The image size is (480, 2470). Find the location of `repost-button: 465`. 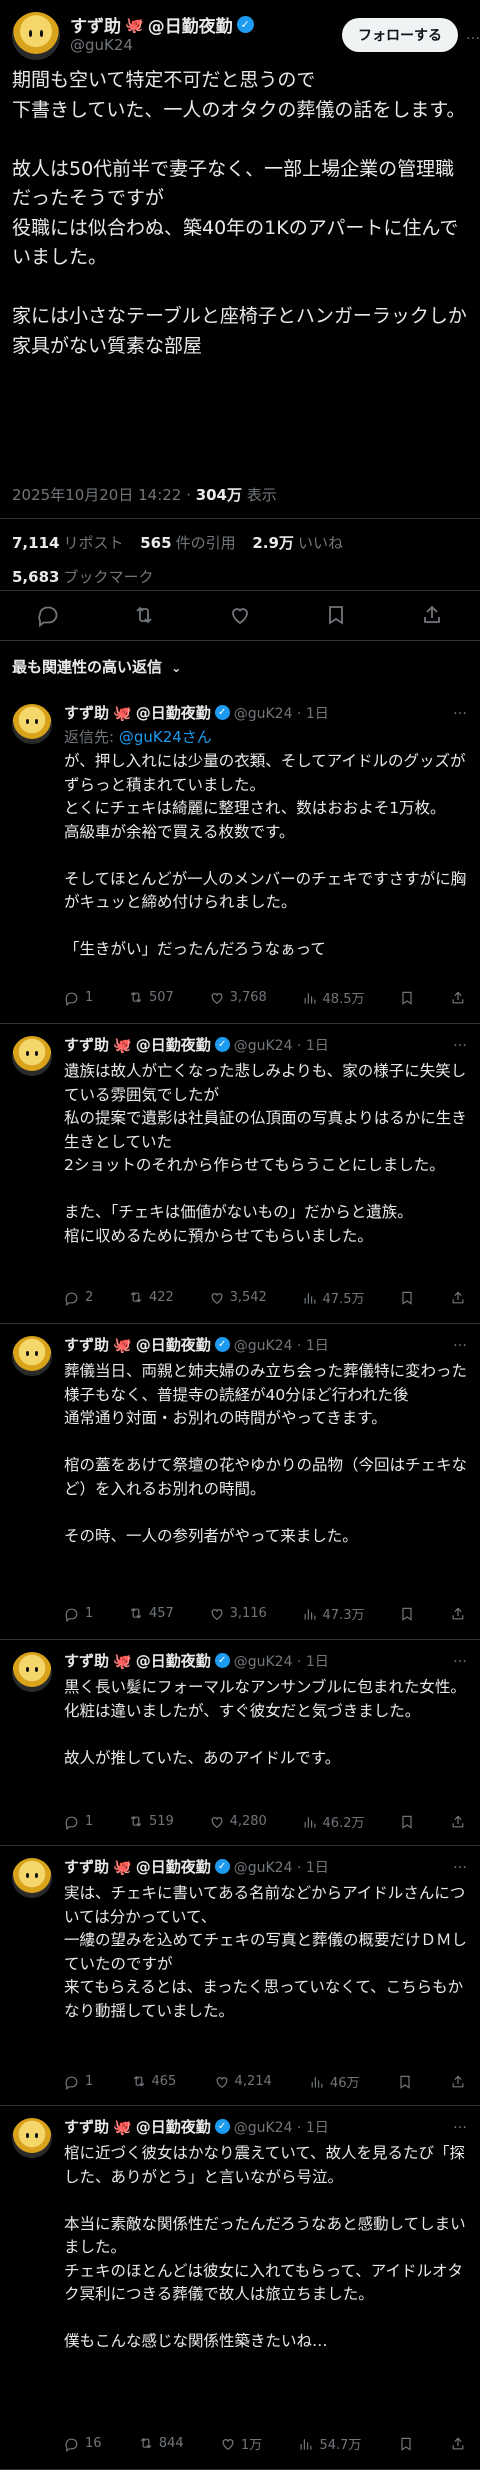

repost-button: 465 is located at coordinates (154, 2082).